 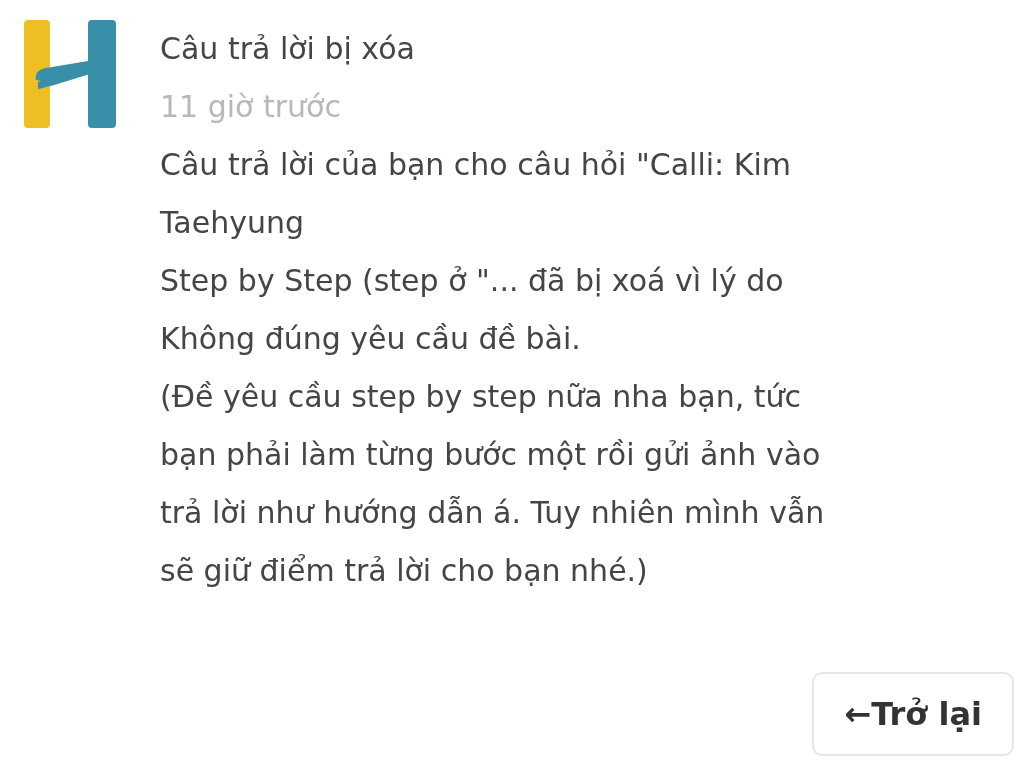 What do you see at coordinates (70, 74) in the screenshot?
I see `logo-icon` at bounding box center [70, 74].